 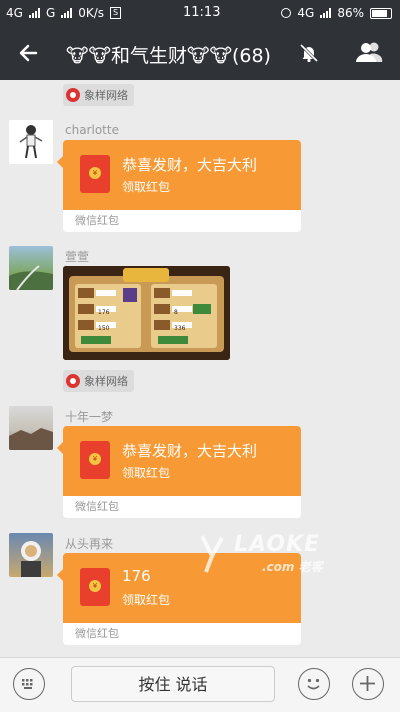 What do you see at coordinates (104, 328) in the screenshot?
I see `game-value: 150` at bounding box center [104, 328].